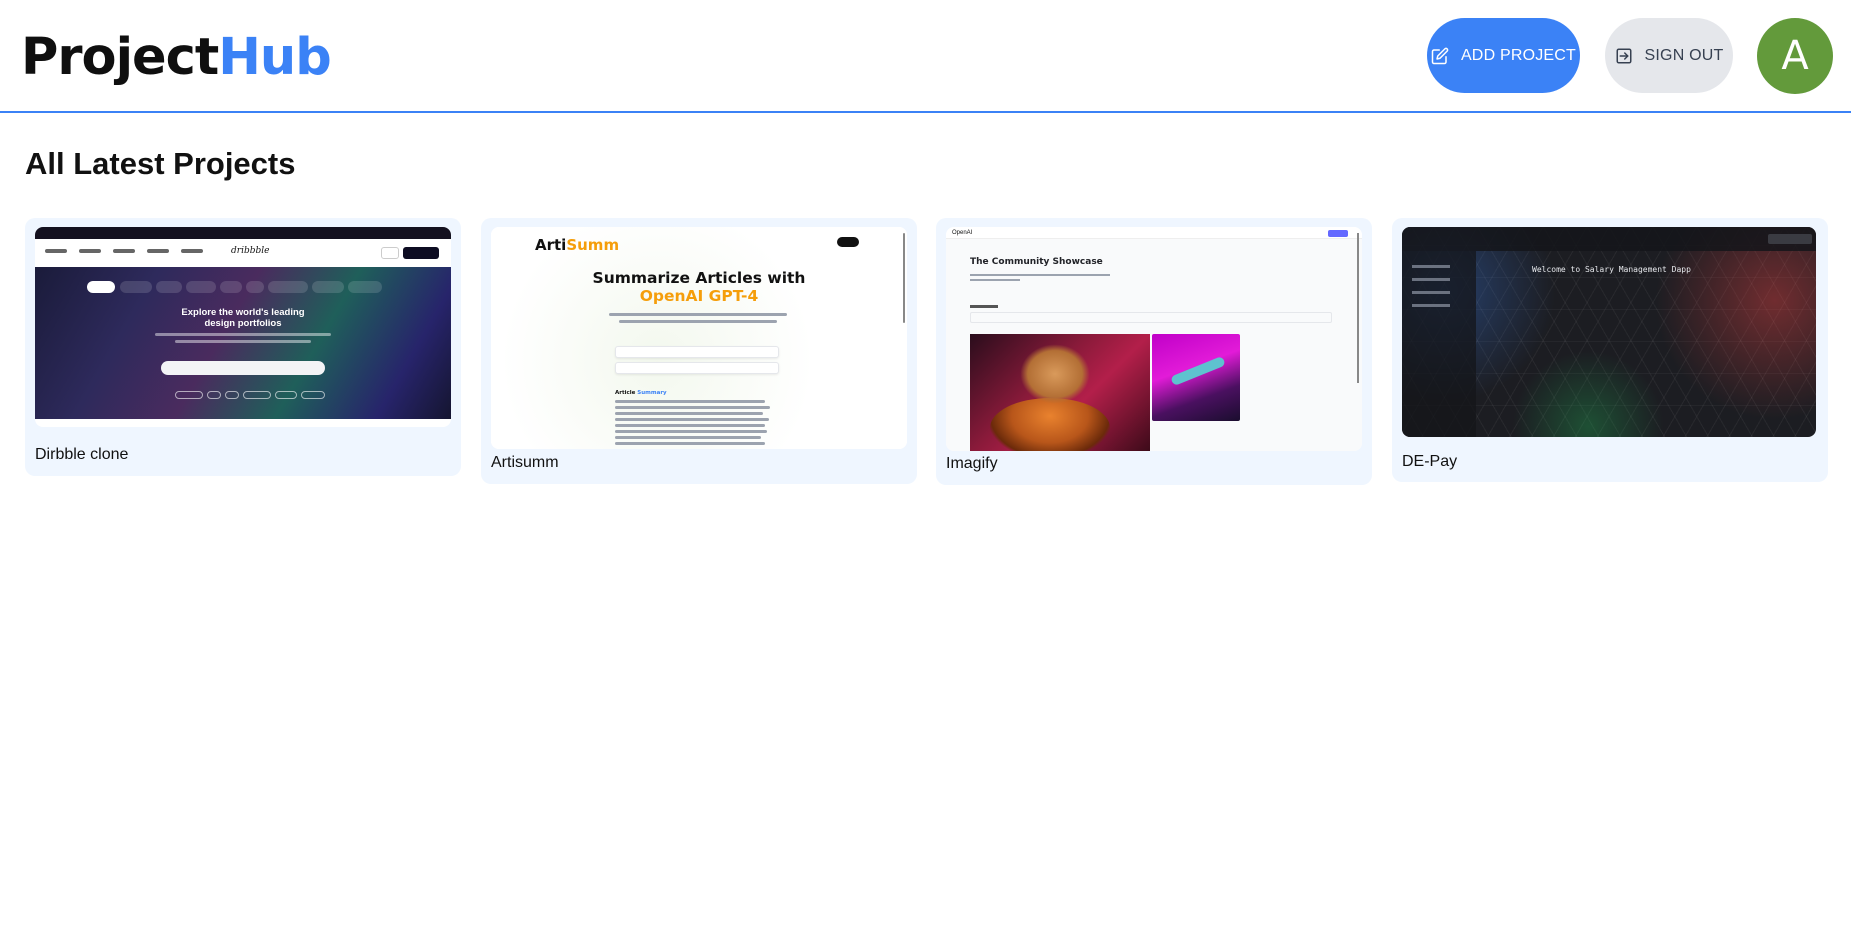  Describe the element at coordinates (1154, 233) in the screenshot. I see `thumb-navbar: OpenAI` at that location.